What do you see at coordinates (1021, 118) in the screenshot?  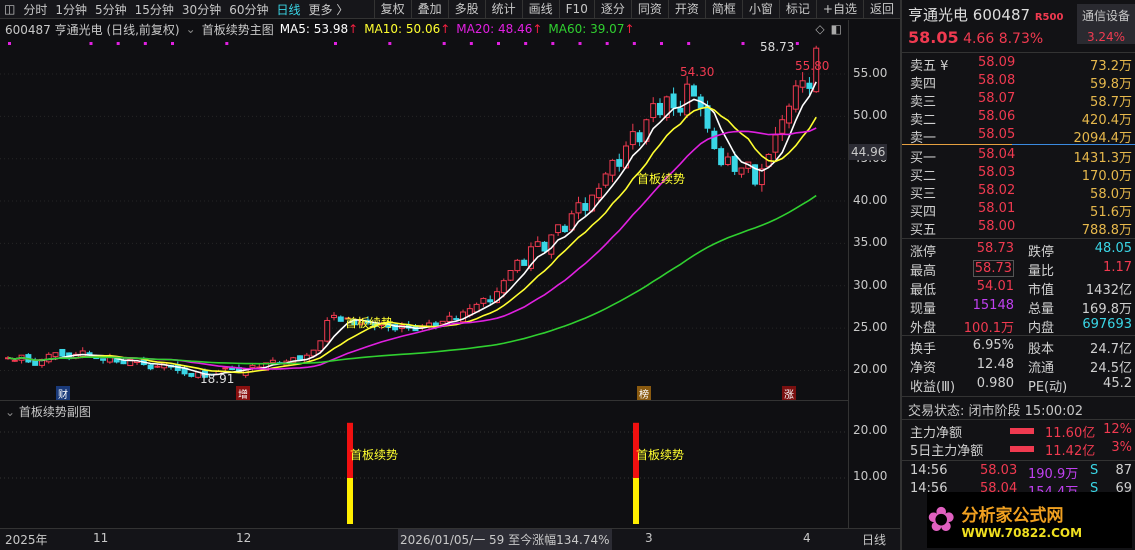 I see `ask-row: 卖二 58.06 420.4万` at bounding box center [1021, 118].